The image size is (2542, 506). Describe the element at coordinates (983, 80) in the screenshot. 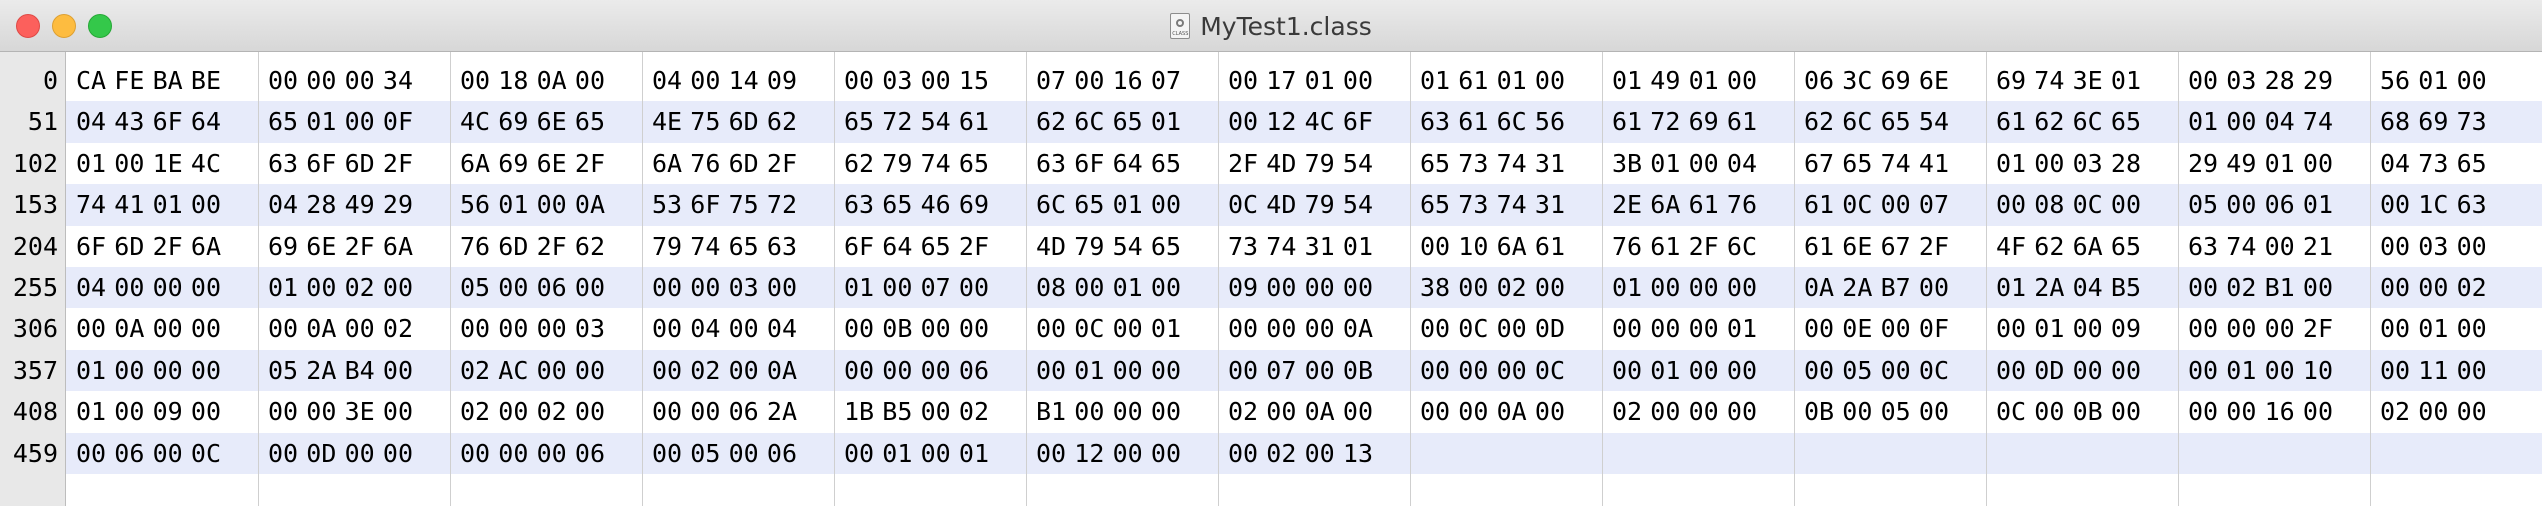

I see `hex-byte: 15` at that location.